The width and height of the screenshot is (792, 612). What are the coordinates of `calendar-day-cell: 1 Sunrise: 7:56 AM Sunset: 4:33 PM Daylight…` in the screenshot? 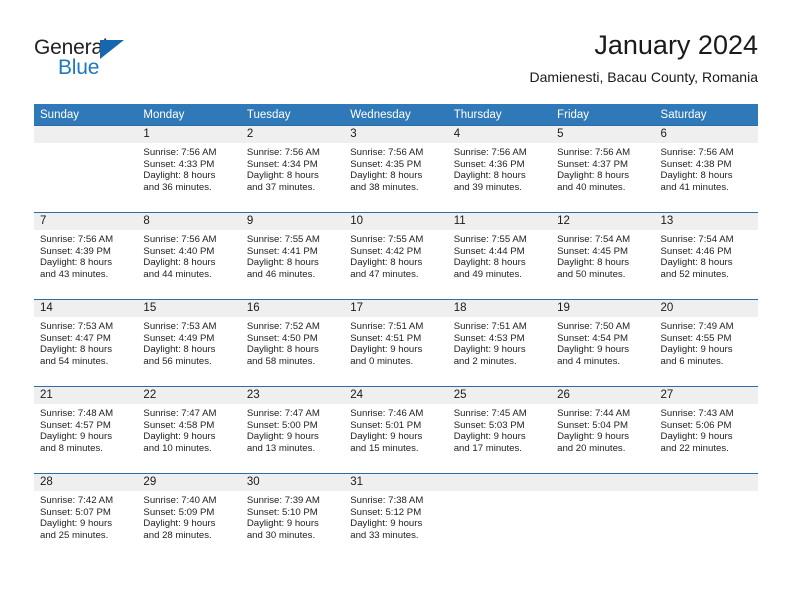 It's located at (189, 169).